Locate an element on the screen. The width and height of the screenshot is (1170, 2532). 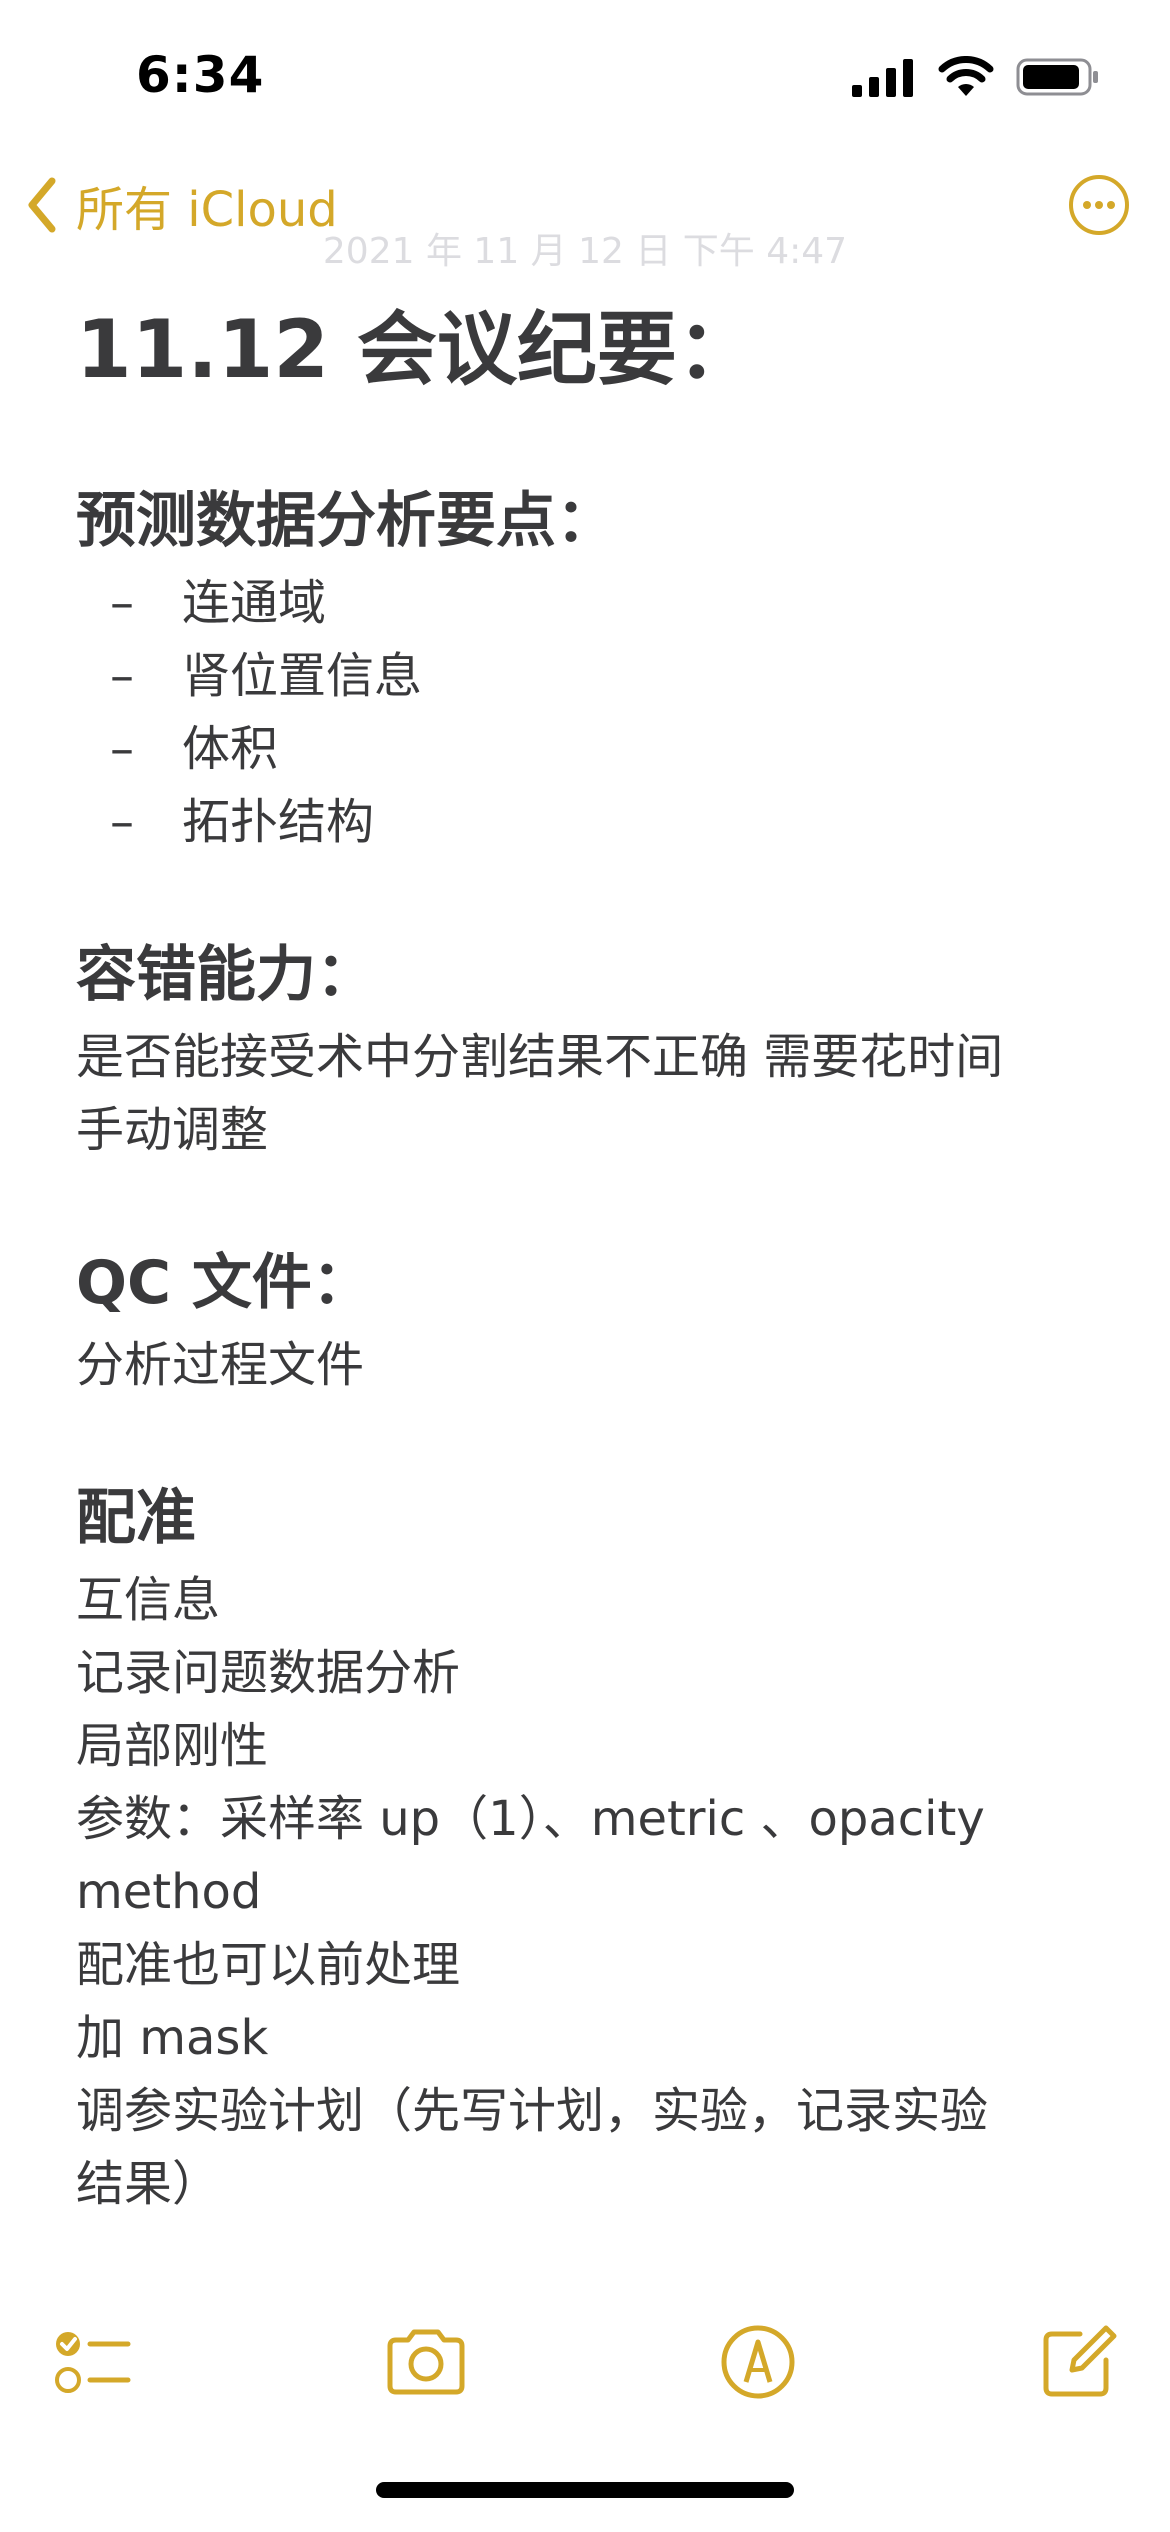
section-fault-tolerance: 容错能力： 是否能接受术中分割结果不正确 需要花时间 手动调整 is located at coordinates (596, 1050).